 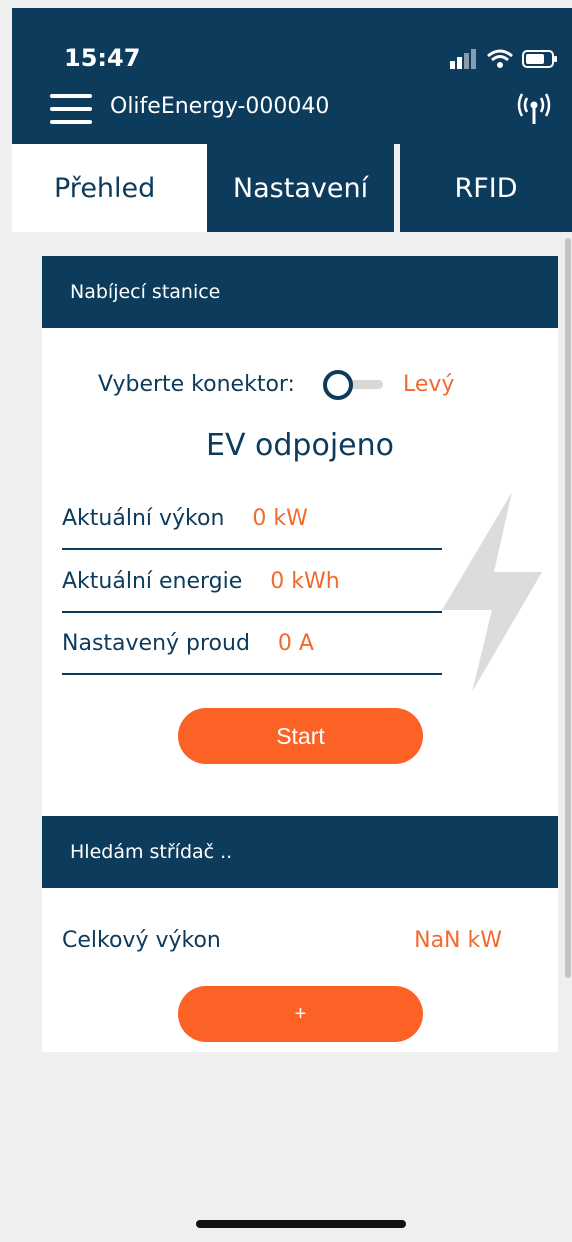 What do you see at coordinates (428, 384) in the screenshot?
I see `connector-value: Levý` at bounding box center [428, 384].